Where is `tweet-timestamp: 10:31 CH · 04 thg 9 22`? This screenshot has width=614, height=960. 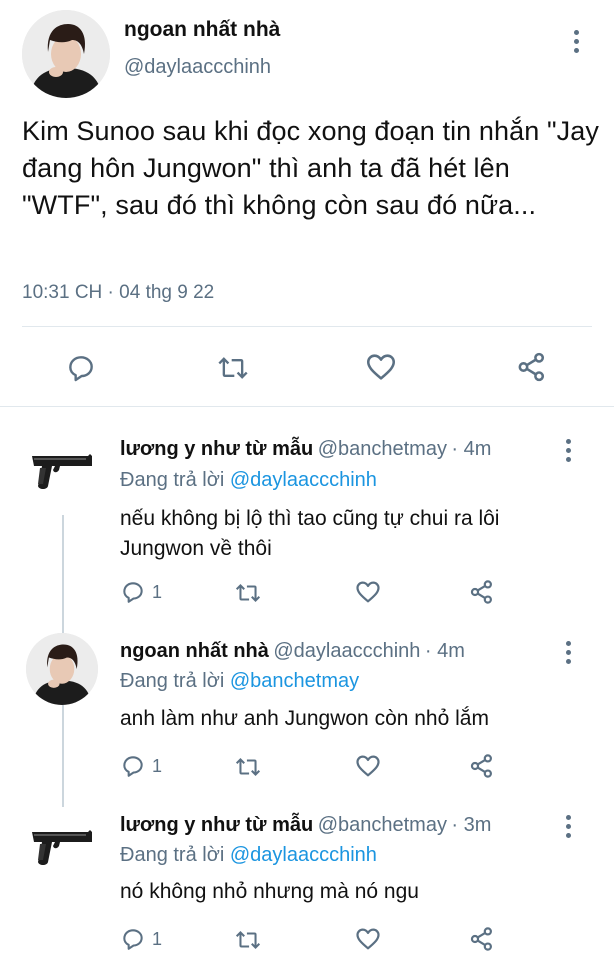
tweet-timestamp: 10:31 CH · 04 thg 9 22 is located at coordinates (118, 293).